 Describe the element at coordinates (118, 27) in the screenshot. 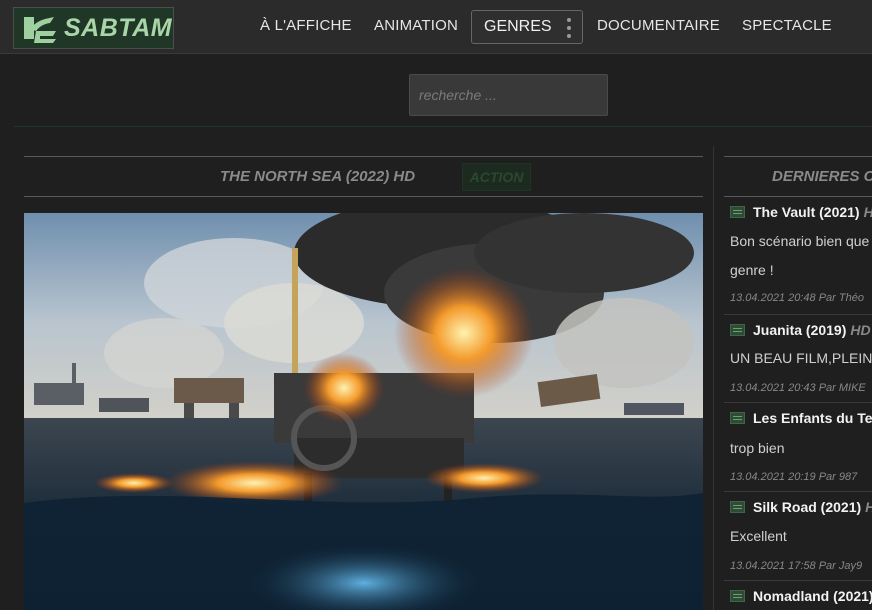

I see `logo-text: SABTAM` at that location.